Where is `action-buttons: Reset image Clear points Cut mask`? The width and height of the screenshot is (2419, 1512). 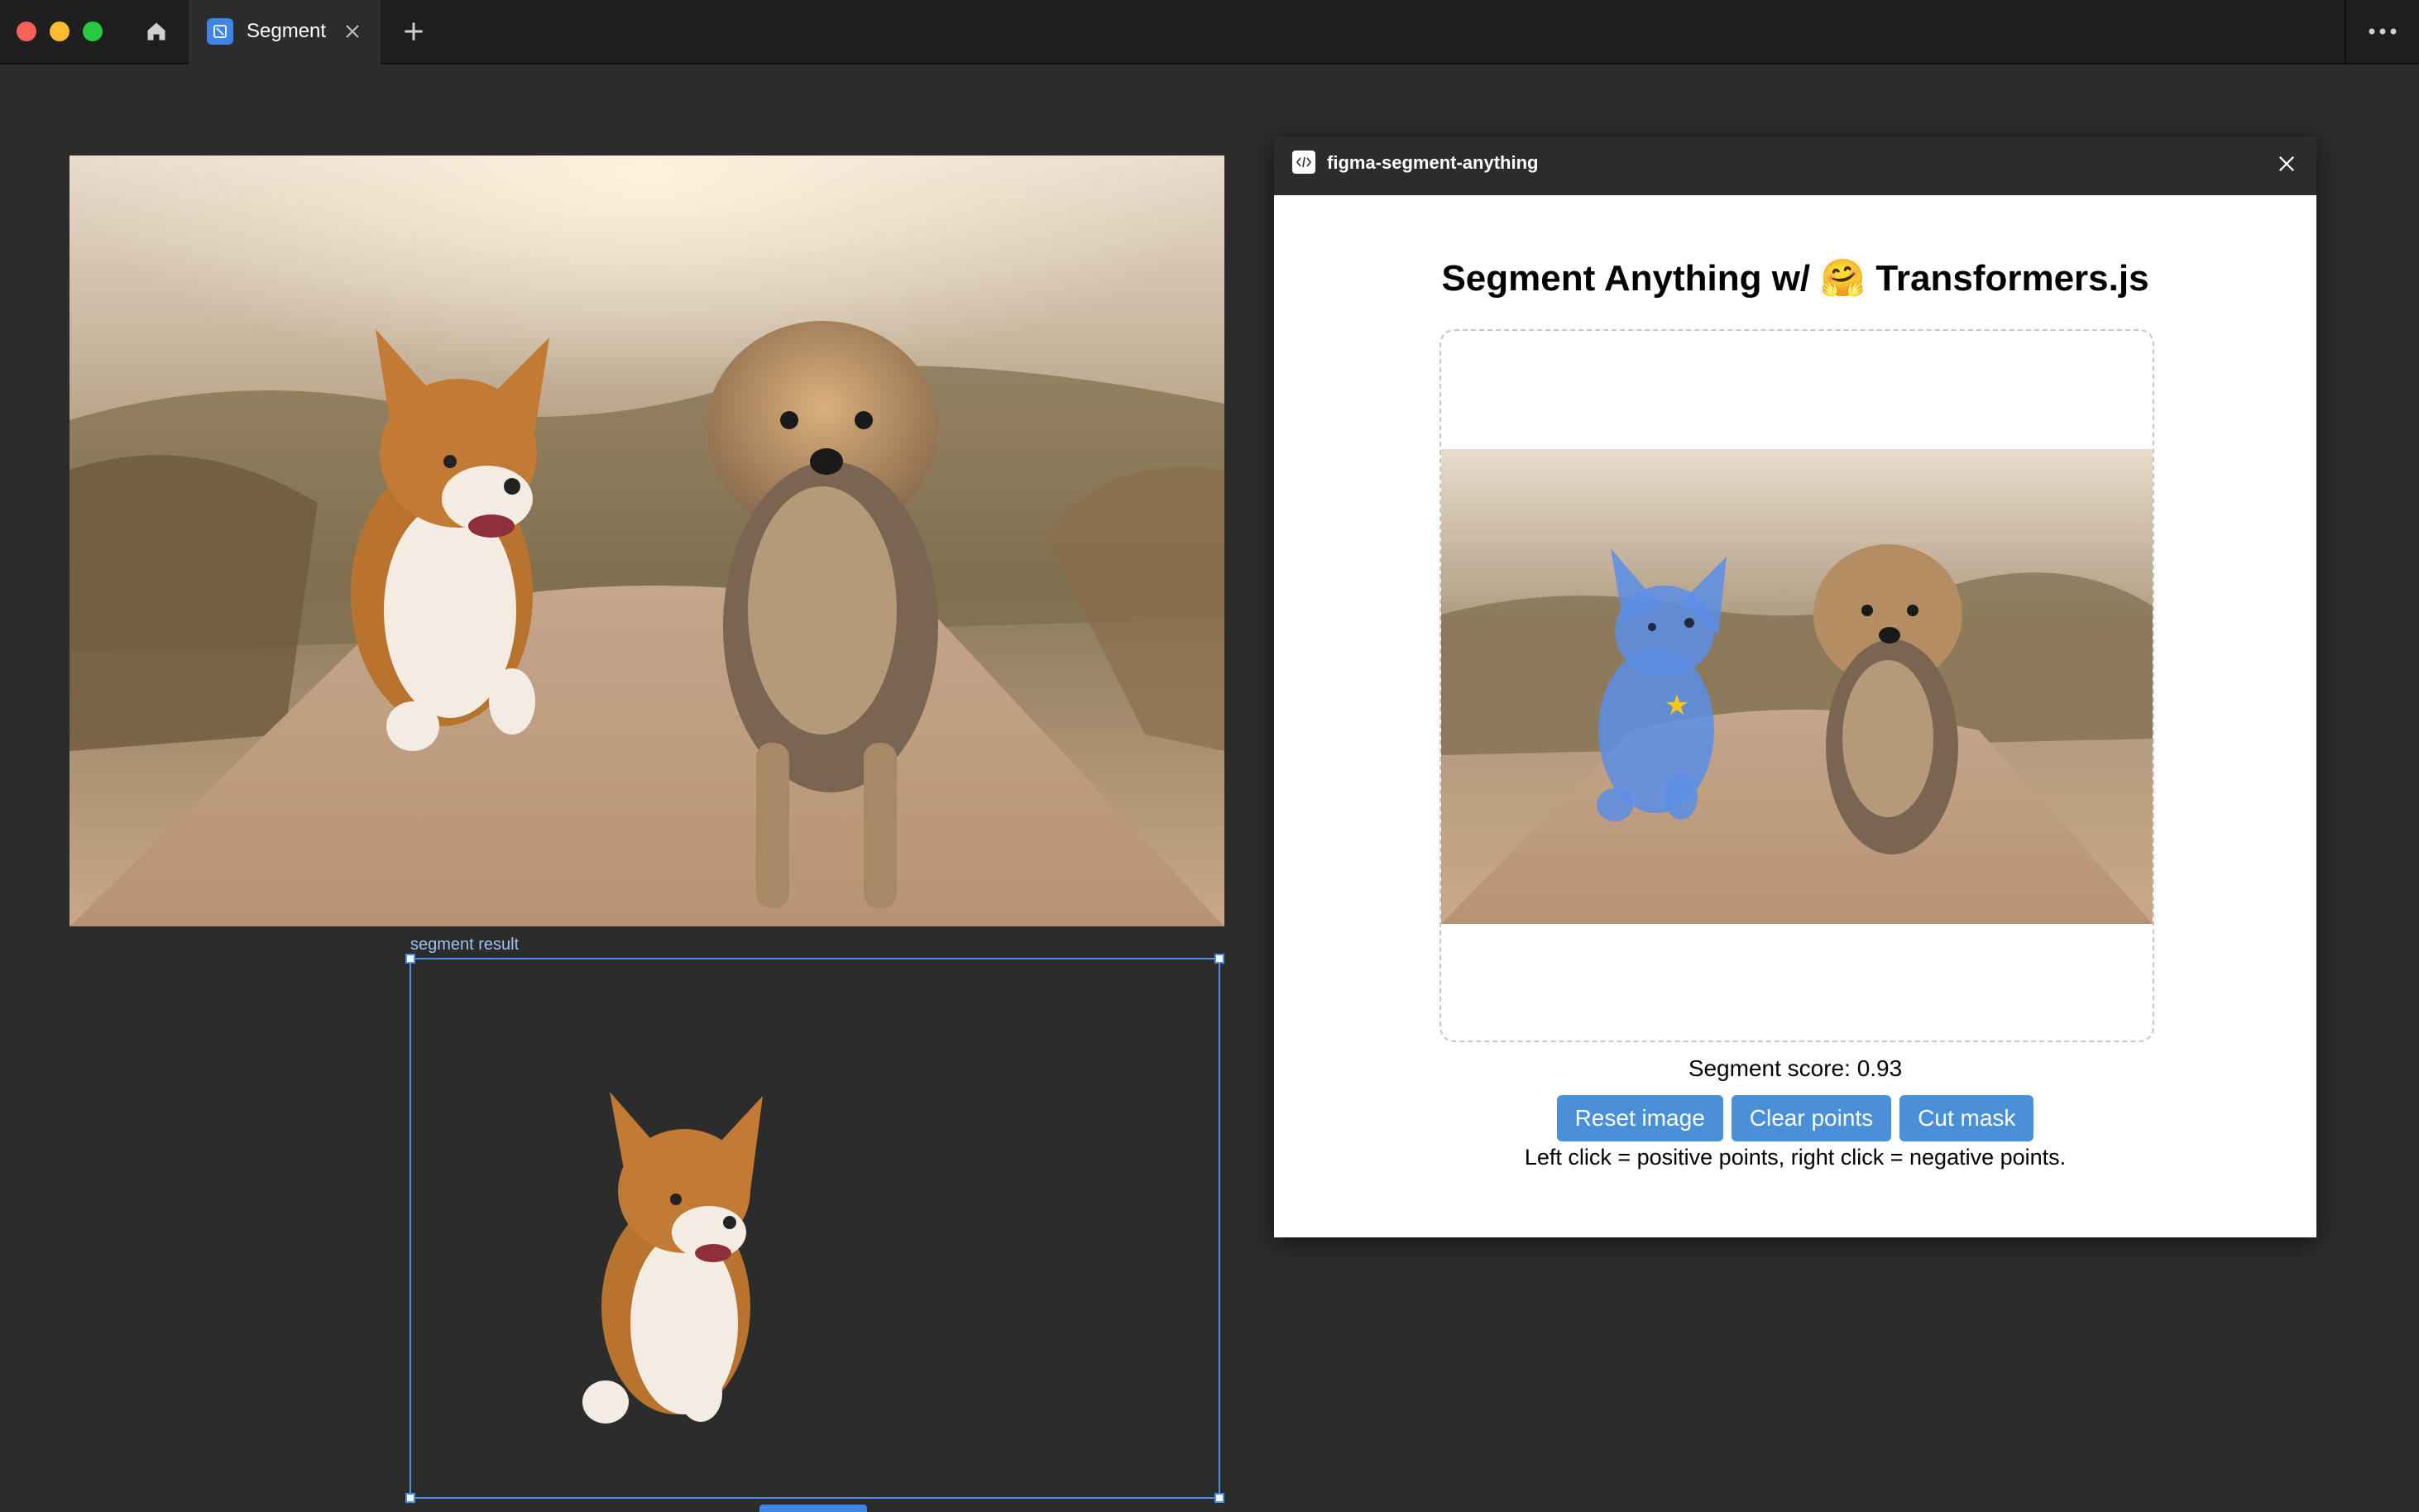 action-buttons: Reset image Clear points Cut mask is located at coordinates (1795, 1118).